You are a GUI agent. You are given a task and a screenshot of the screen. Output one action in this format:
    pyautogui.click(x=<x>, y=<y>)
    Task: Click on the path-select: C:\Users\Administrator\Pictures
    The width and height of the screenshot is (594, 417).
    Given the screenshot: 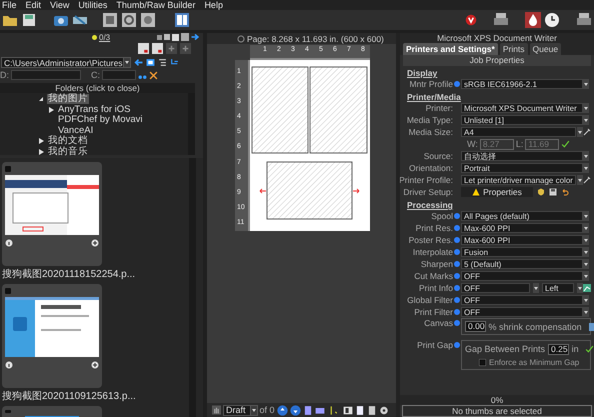 What is the action you would take?
    pyautogui.click(x=66, y=62)
    